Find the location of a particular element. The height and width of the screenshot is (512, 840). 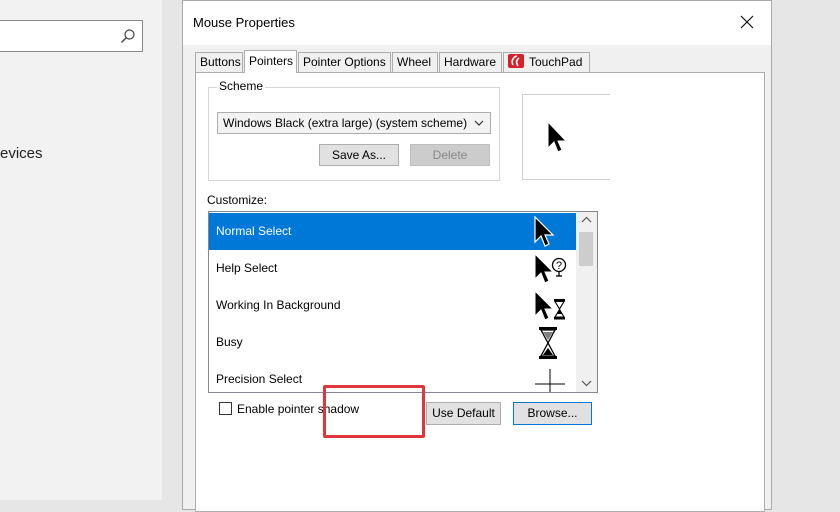

list-item-working-in-background: Working In Background is located at coordinates (392, 305).